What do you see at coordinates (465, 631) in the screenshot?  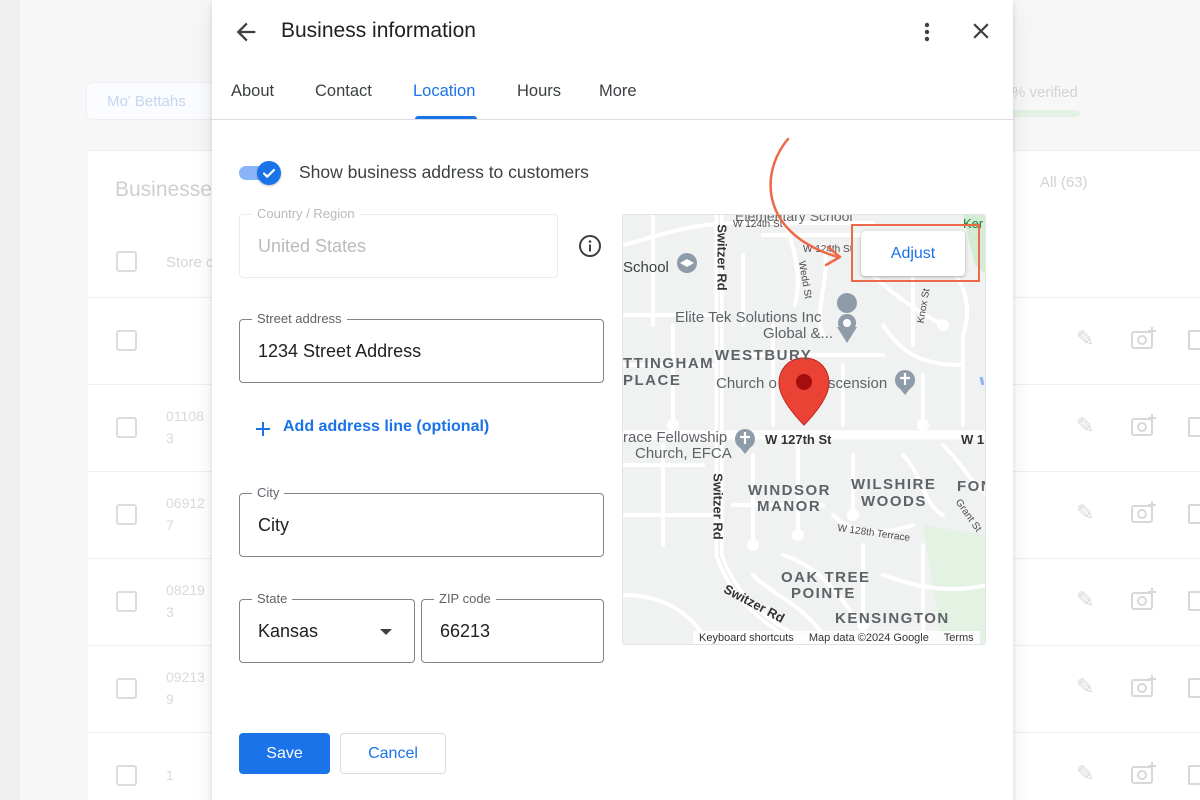 I see `zip-code-value: 66213` at bounding box center [465, 631].